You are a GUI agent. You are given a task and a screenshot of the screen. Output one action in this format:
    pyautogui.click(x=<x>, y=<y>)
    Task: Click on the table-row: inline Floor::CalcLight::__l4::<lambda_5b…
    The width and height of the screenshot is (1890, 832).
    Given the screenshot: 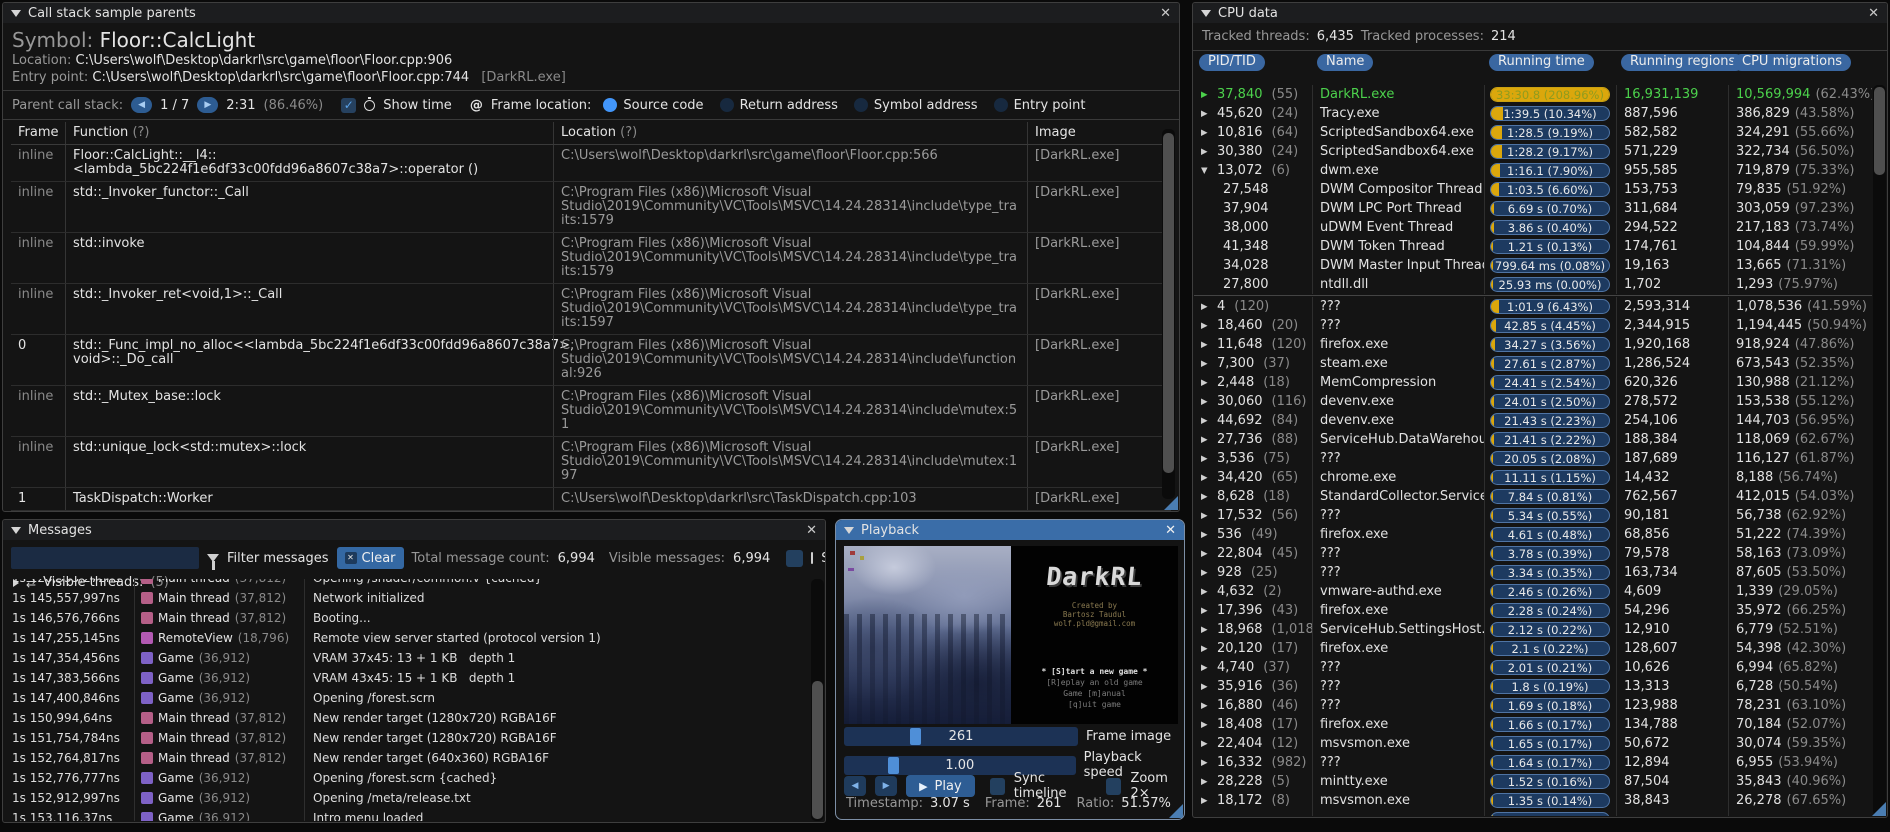 What is the action you would take?
    pyautogui.click(x=591, y=163)
    